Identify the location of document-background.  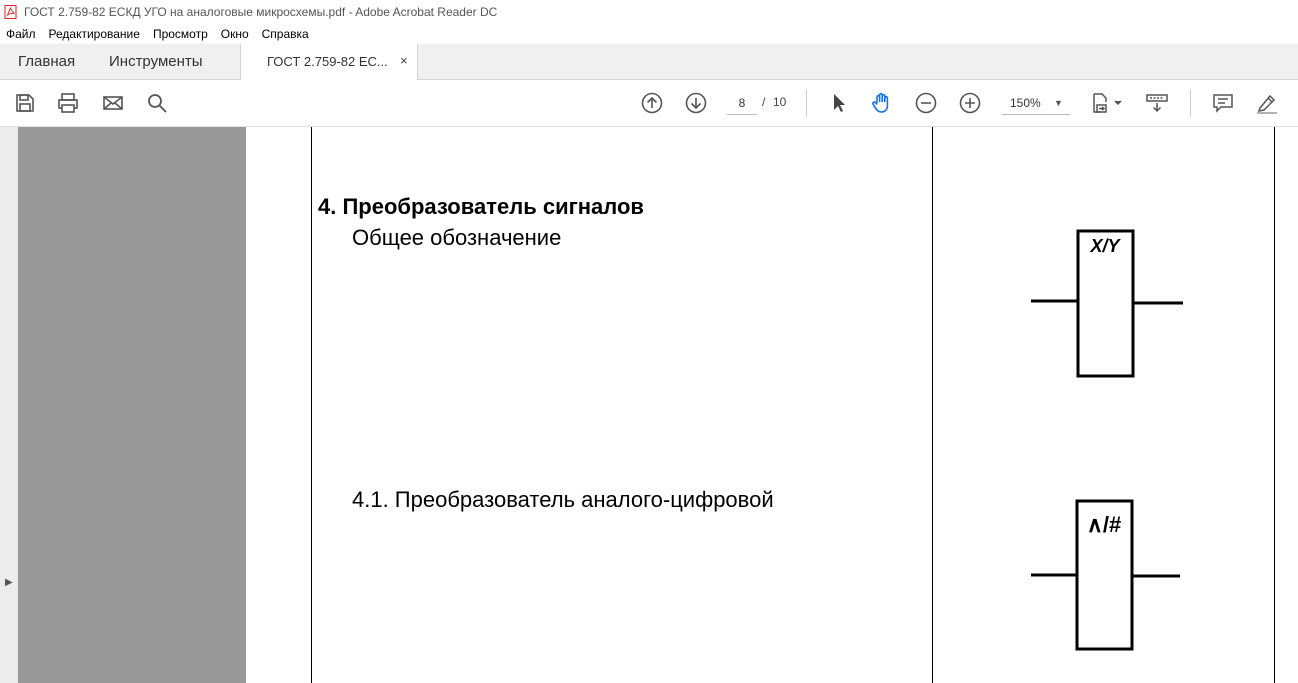
(132, 405).